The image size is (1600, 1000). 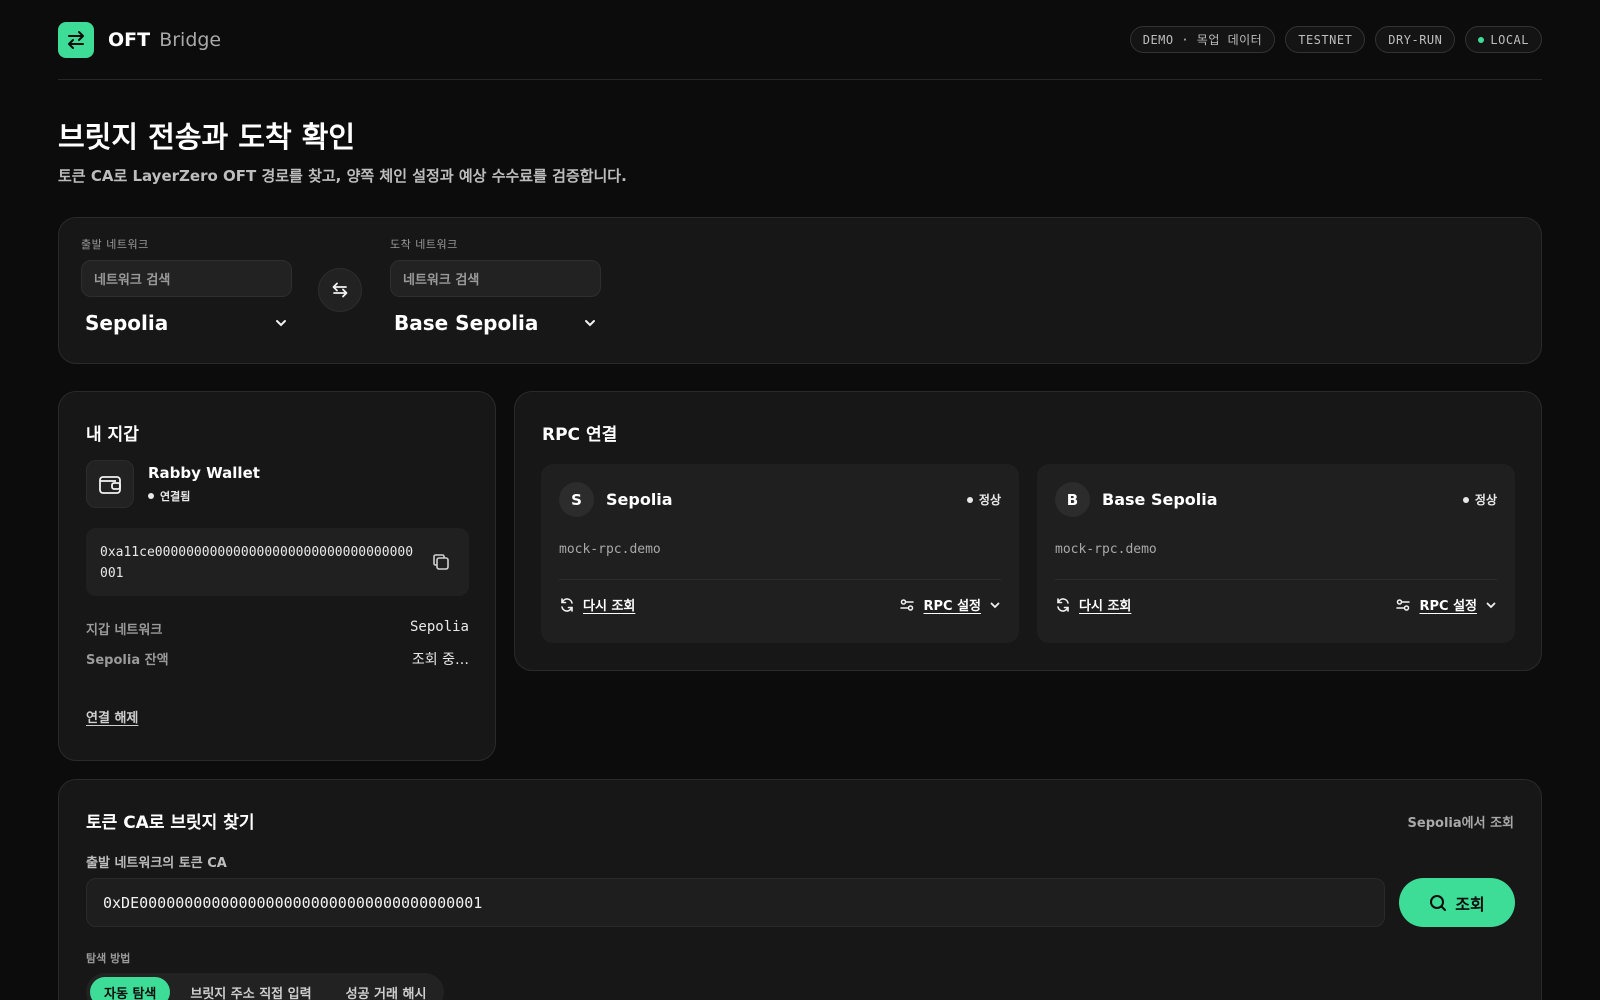 What do you see at coordinates (580, 435) in the screenshot?
I see `rpc-title: RPC 연결` at bounding box center [580, 435].